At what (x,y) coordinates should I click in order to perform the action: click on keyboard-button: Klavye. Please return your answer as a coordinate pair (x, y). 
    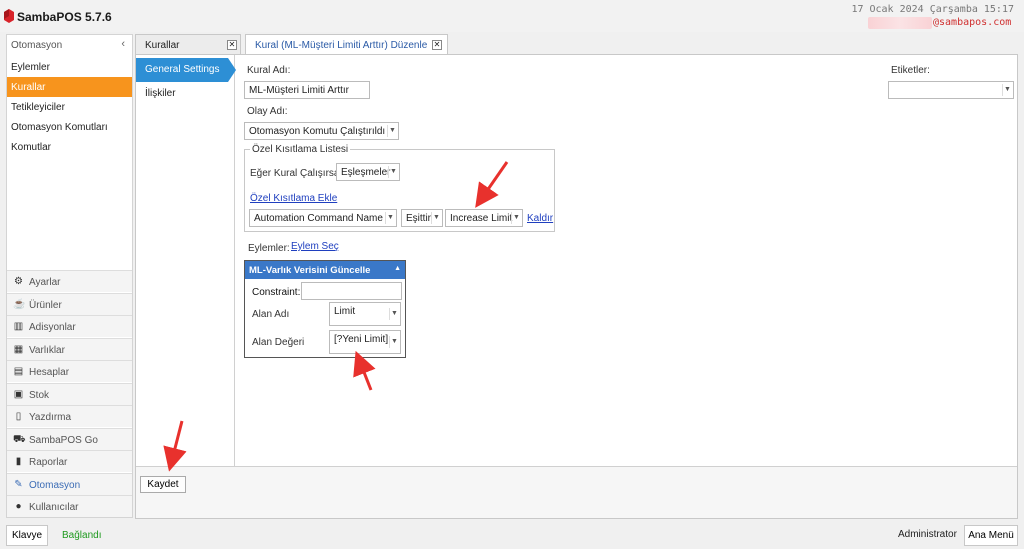
    Looking at the image, I should click on (27, 535).